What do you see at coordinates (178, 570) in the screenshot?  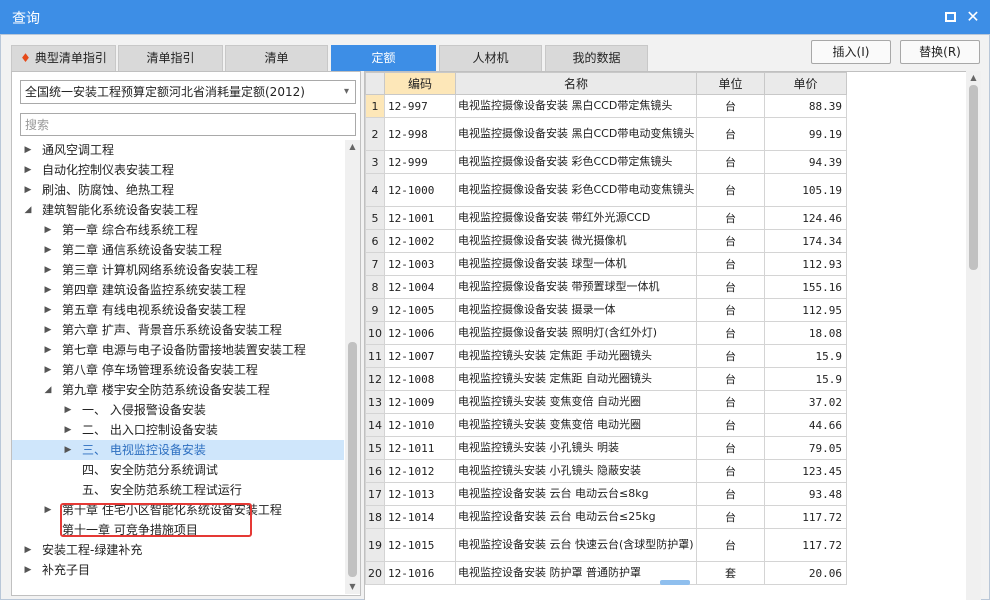 I see `tree-item: ▶ 补充子目` at bounding box center [178, 570].